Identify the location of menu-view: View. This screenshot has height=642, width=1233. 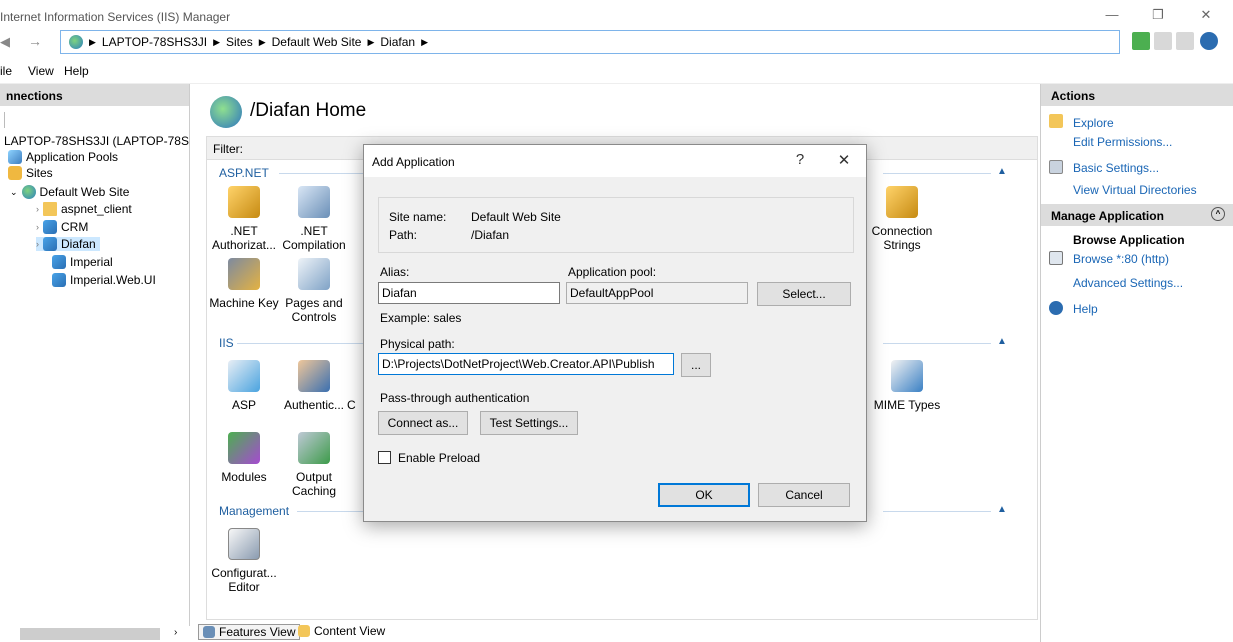
(41, 71).